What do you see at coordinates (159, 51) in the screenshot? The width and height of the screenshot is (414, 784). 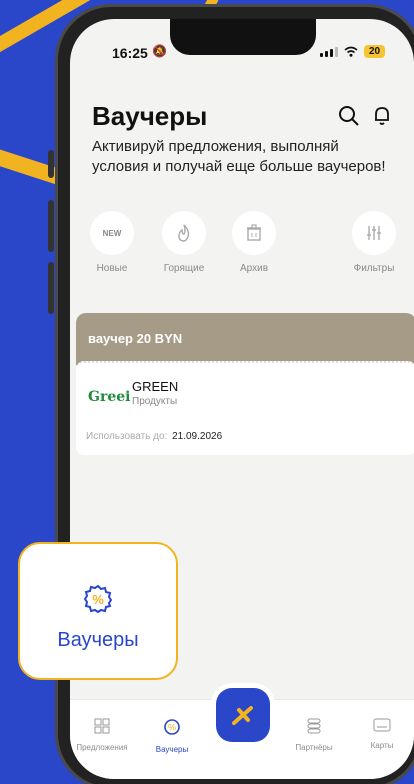 I see `mute-icon: 🔕` at bounding box center [159, 51].